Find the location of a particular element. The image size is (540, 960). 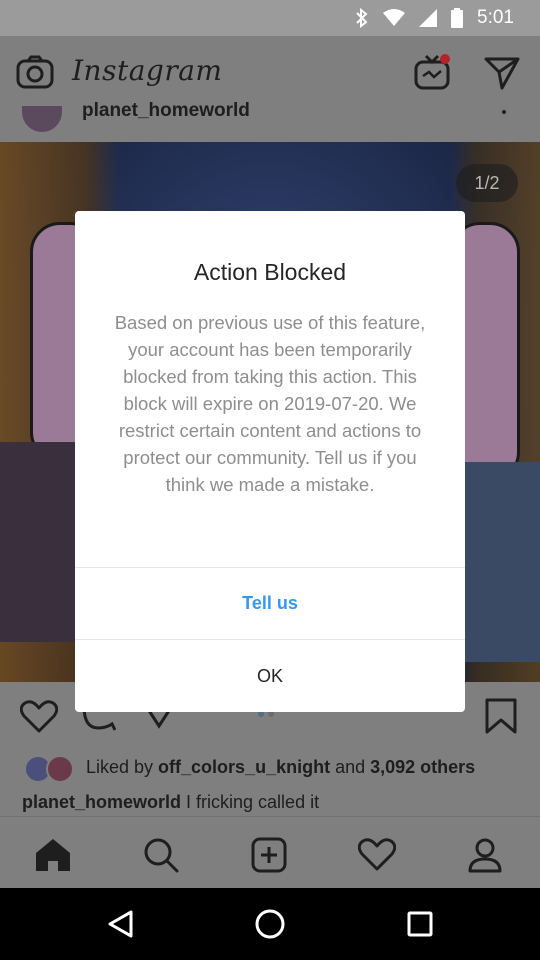

notification-dot is located at coordinates (445, 59).